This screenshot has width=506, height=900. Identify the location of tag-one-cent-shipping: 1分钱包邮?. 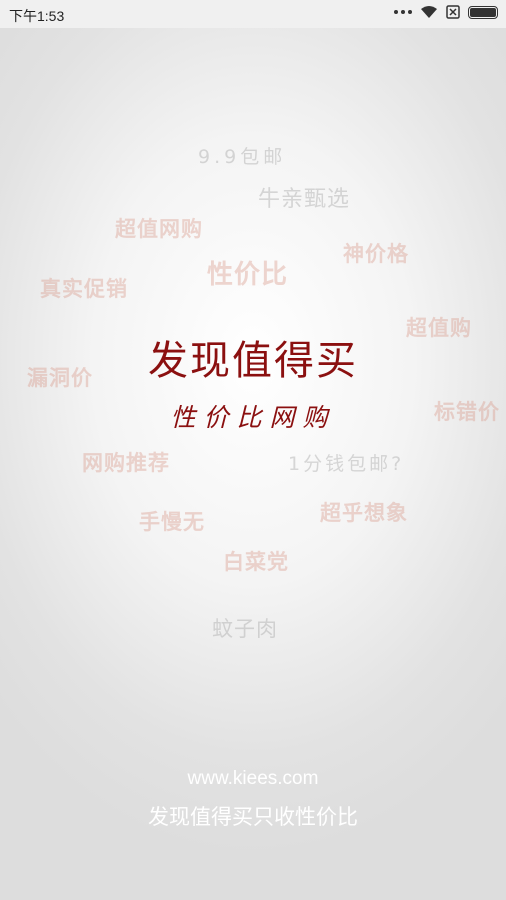
(346, 464).